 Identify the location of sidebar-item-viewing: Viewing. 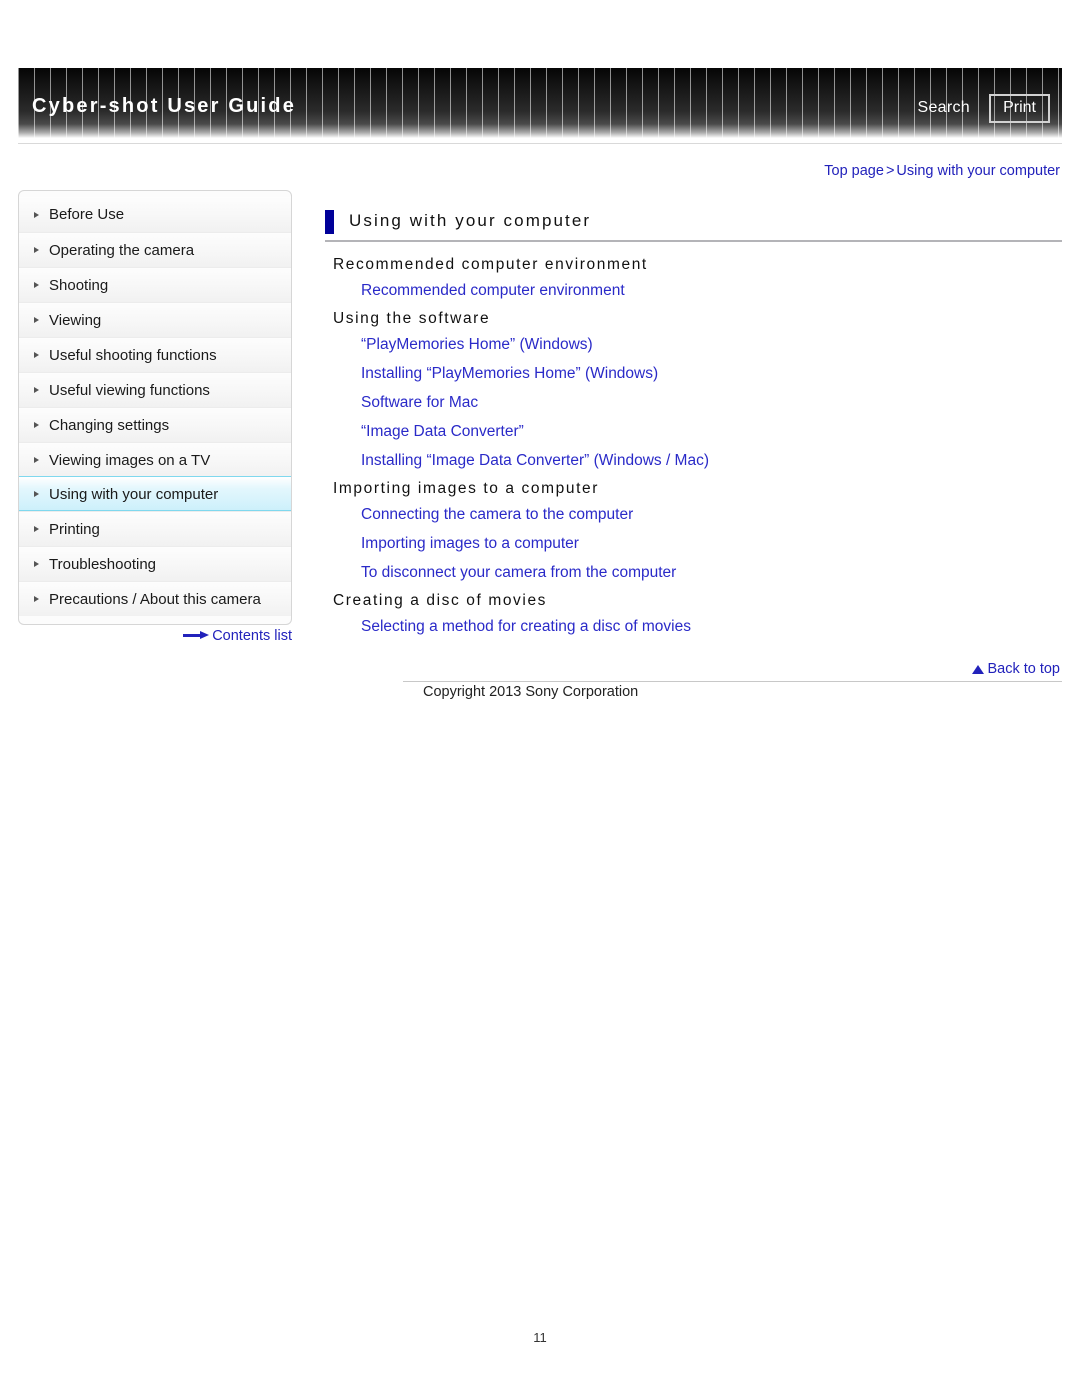
(155, 319).